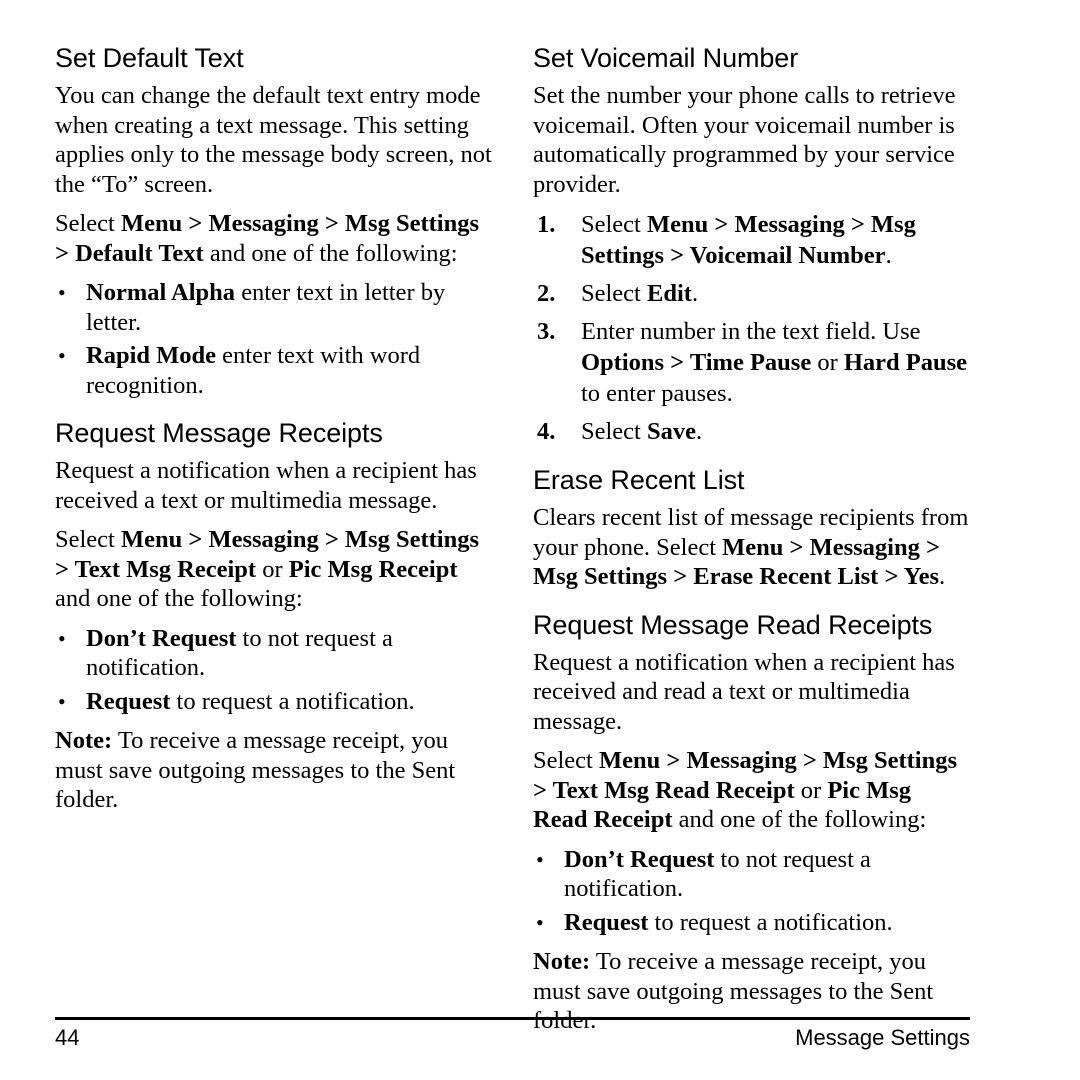 This screenshot has height=1080, width=1080. What do you see at coordinates (151, 355) in the screenshot?
I see `emphasis-text: Rapid Mode` at bounding box center [151, 355].